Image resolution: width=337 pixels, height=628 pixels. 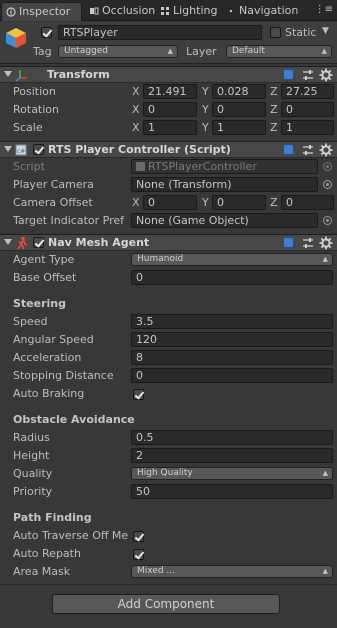 I want to click on agent-type-label: Agent Type, so click(x=44, y=259).